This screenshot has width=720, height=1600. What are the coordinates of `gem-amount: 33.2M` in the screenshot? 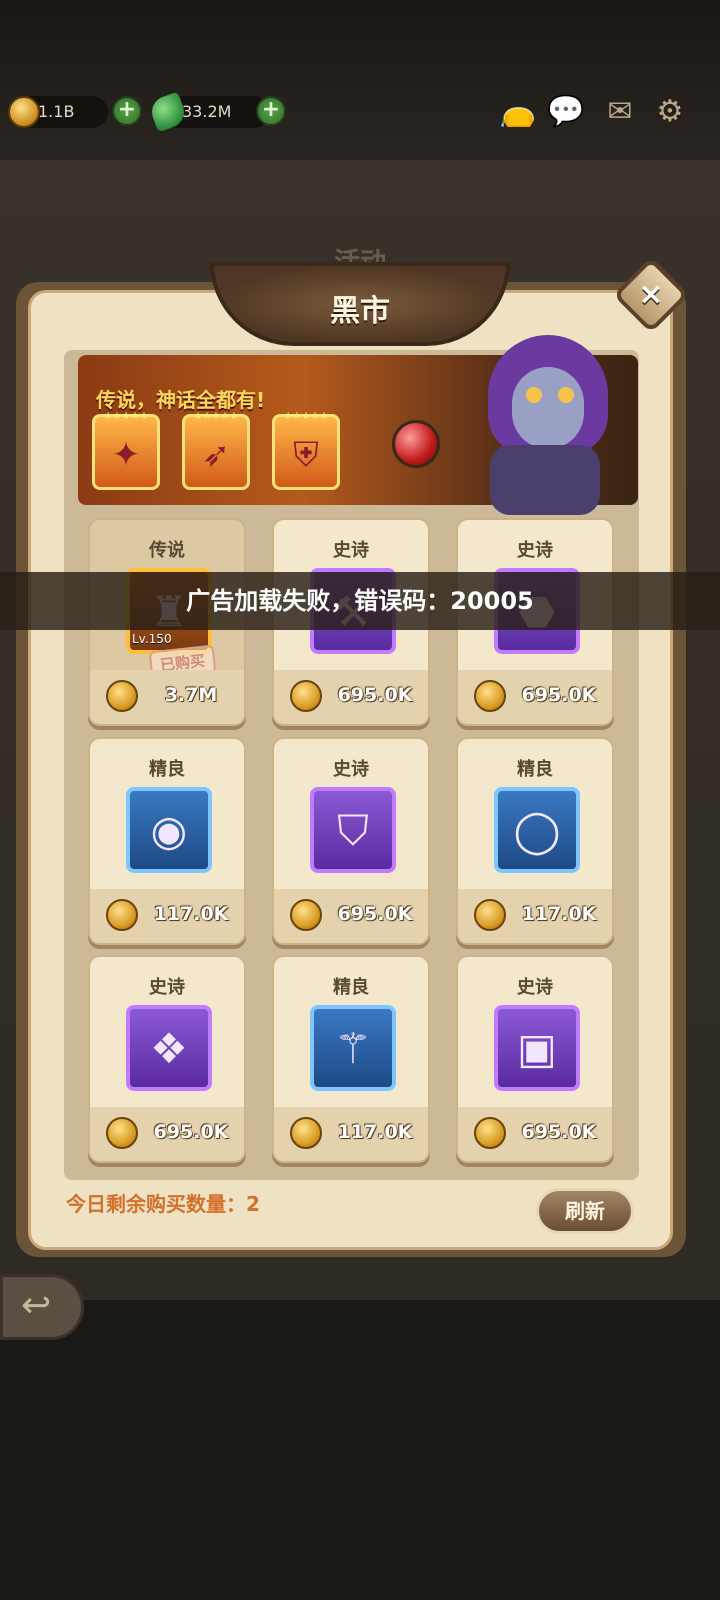 It's located at (207, 111).